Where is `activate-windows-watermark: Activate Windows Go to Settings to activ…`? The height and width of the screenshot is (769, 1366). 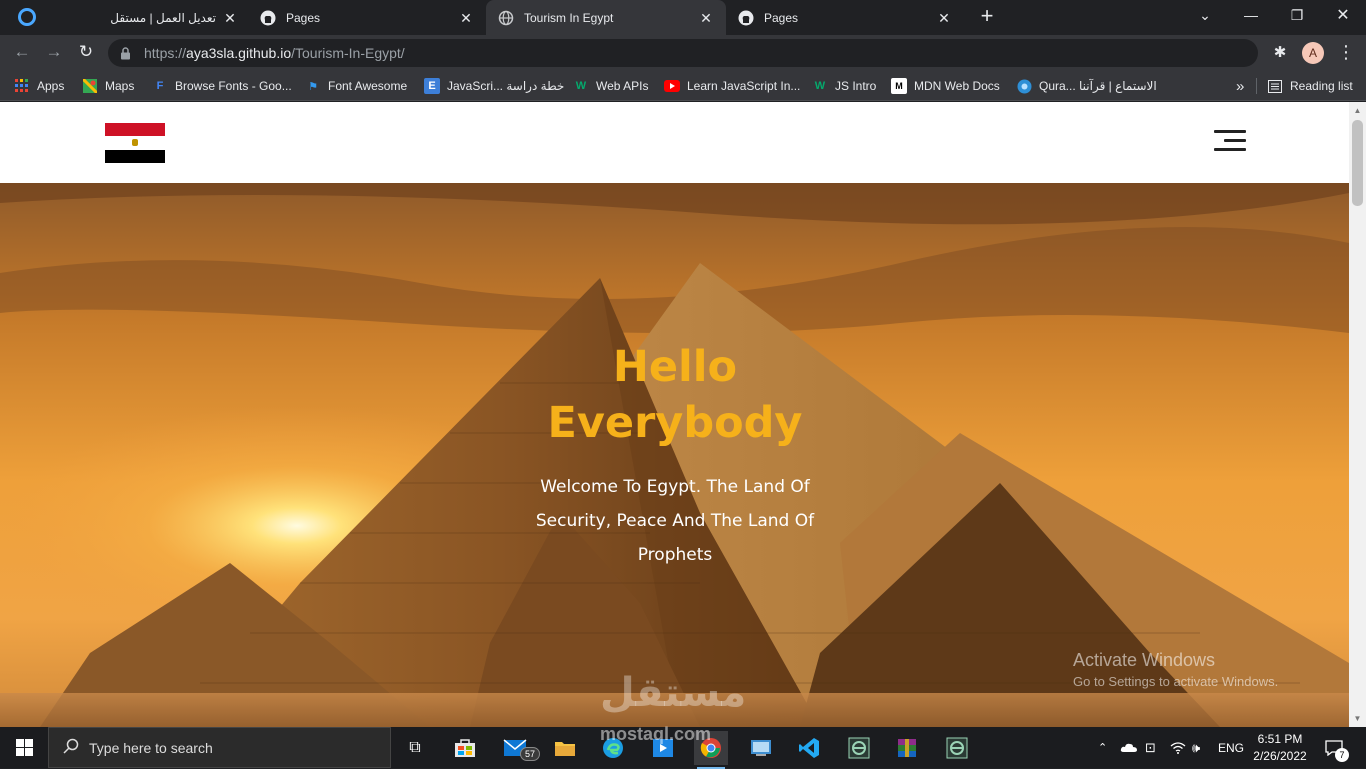
activate-windows-watermark: Activate Windows Go to Settings to activ… is located at coordinates (1175, 669).